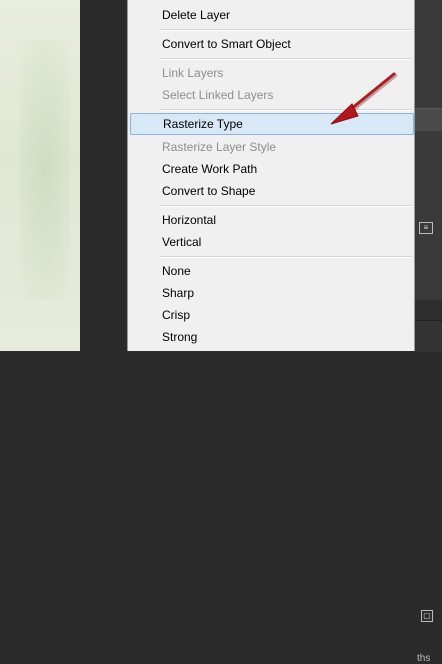 The image size is (442, 664). I want to click on menu-item-antialias-sharp: Sharp, so click(272, 293).